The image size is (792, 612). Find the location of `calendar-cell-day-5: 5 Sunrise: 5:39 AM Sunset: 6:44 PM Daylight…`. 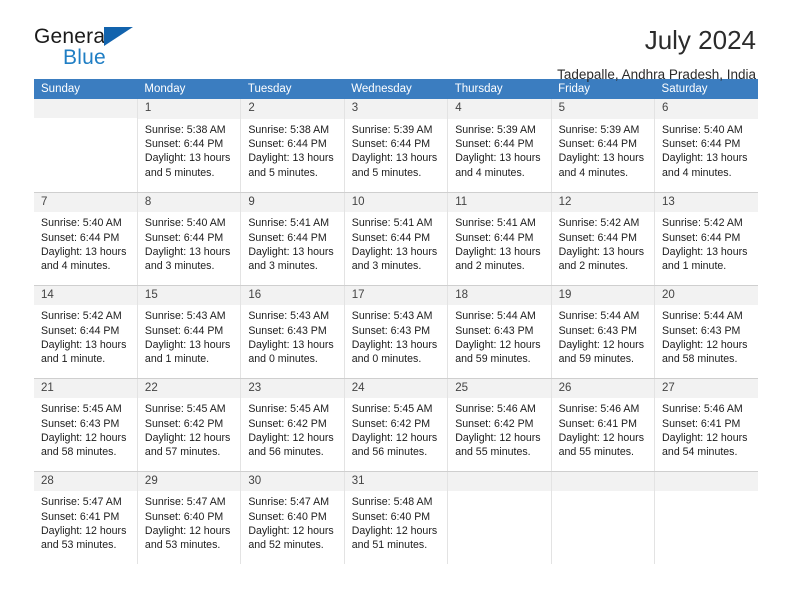

calendar-cell-day-5: 5 Sunrise: 5:39 AM Sunset: 6:44 PM Daylight… is located at coordinates (603, 146).